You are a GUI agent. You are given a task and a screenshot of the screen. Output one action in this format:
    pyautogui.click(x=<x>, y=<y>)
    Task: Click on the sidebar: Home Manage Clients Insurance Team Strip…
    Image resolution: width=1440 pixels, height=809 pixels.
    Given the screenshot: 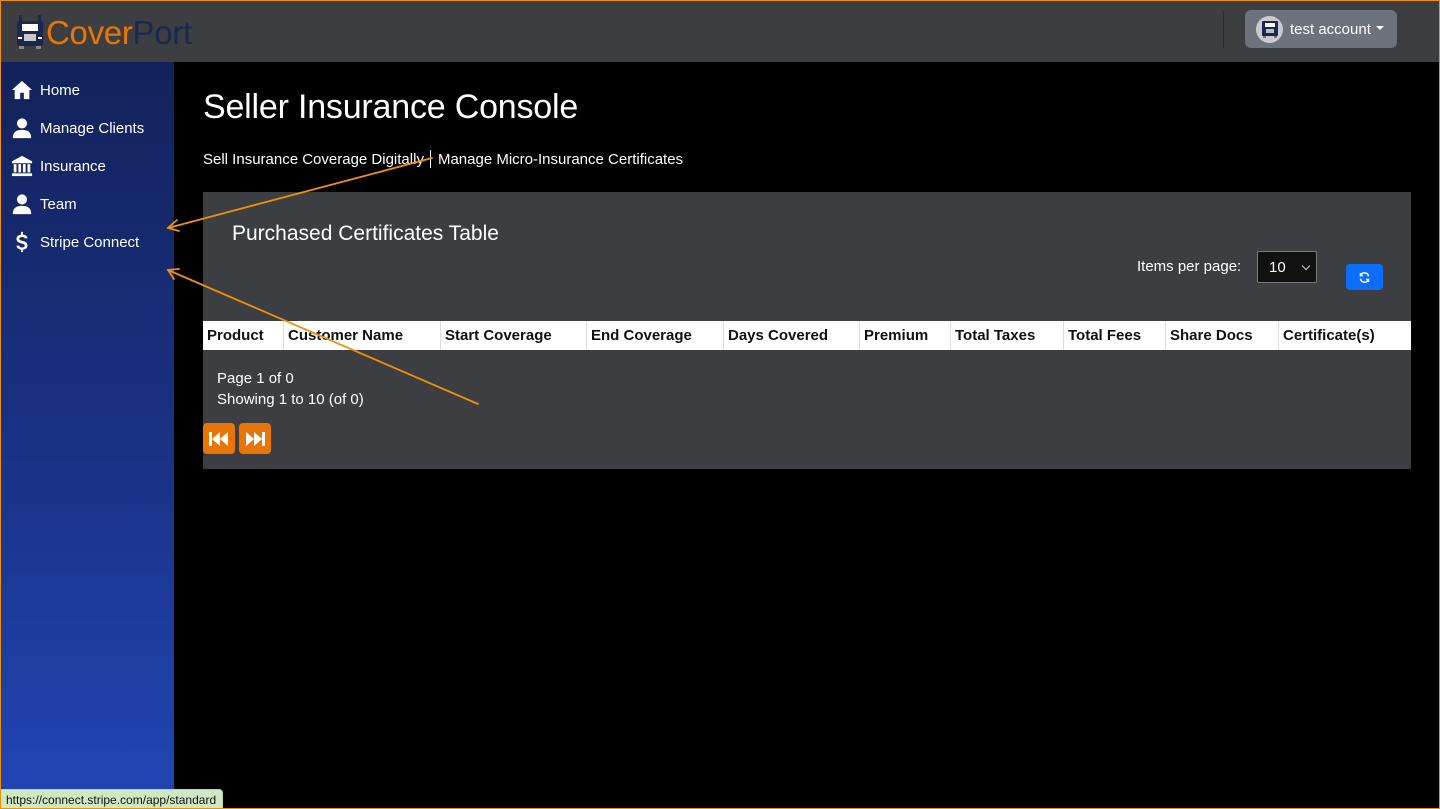 What is the action you would take?
    pyautogui.click(x=87, y=435)
    